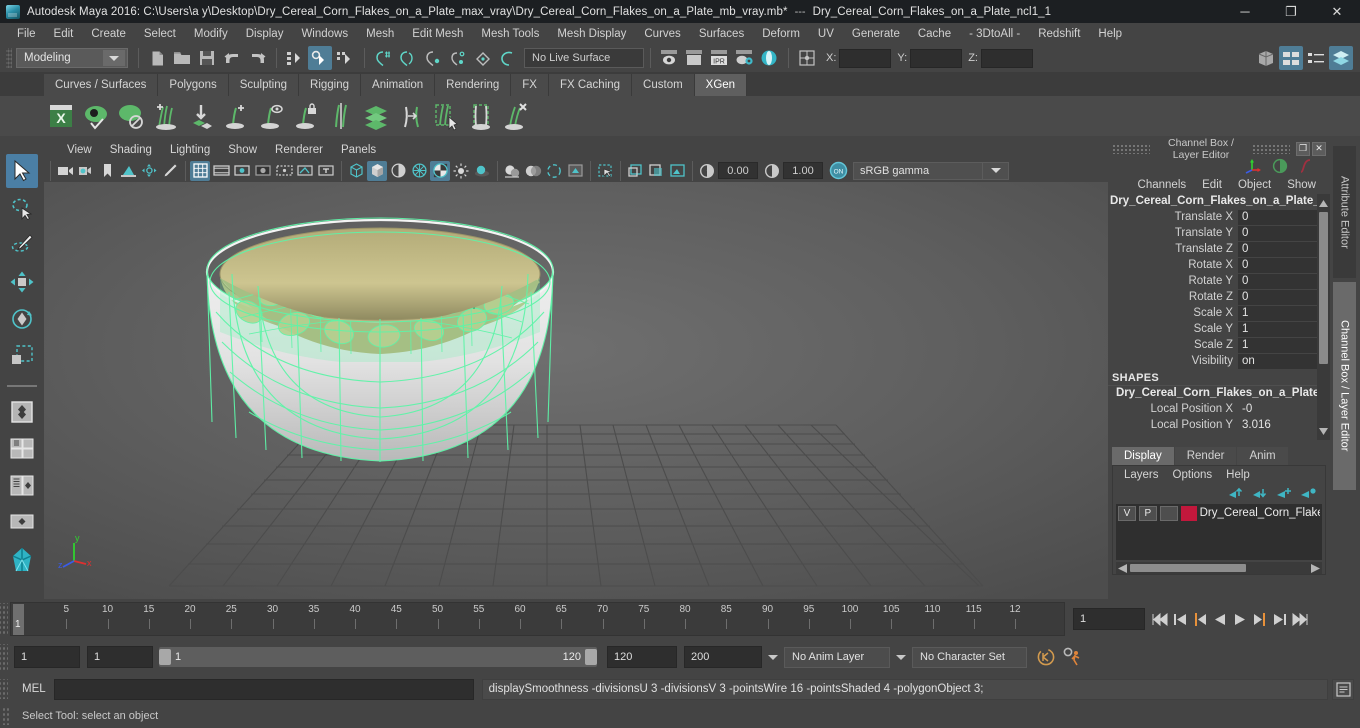  I want to click on go-to-end-icon, so click(1300, 619).